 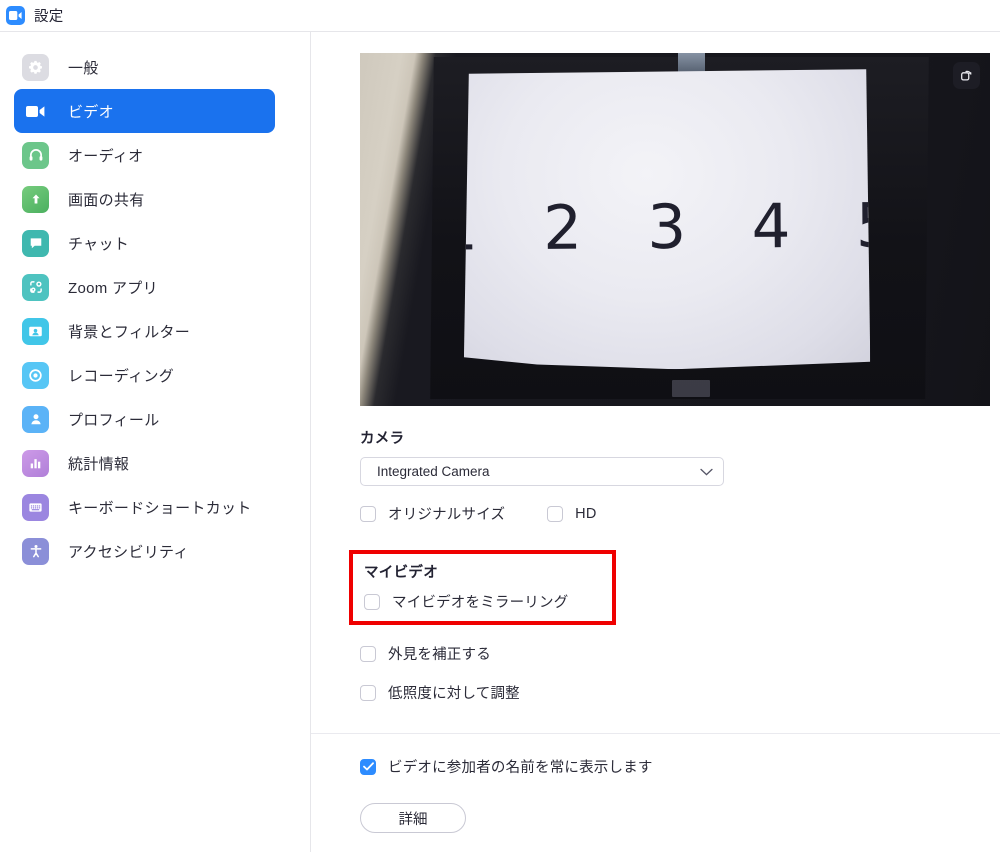 What do you see at coordinates (160, 508) in the screenshot?
I see `sidebar-item-label: キーボードショートカット` at bounding box center [160, 508].